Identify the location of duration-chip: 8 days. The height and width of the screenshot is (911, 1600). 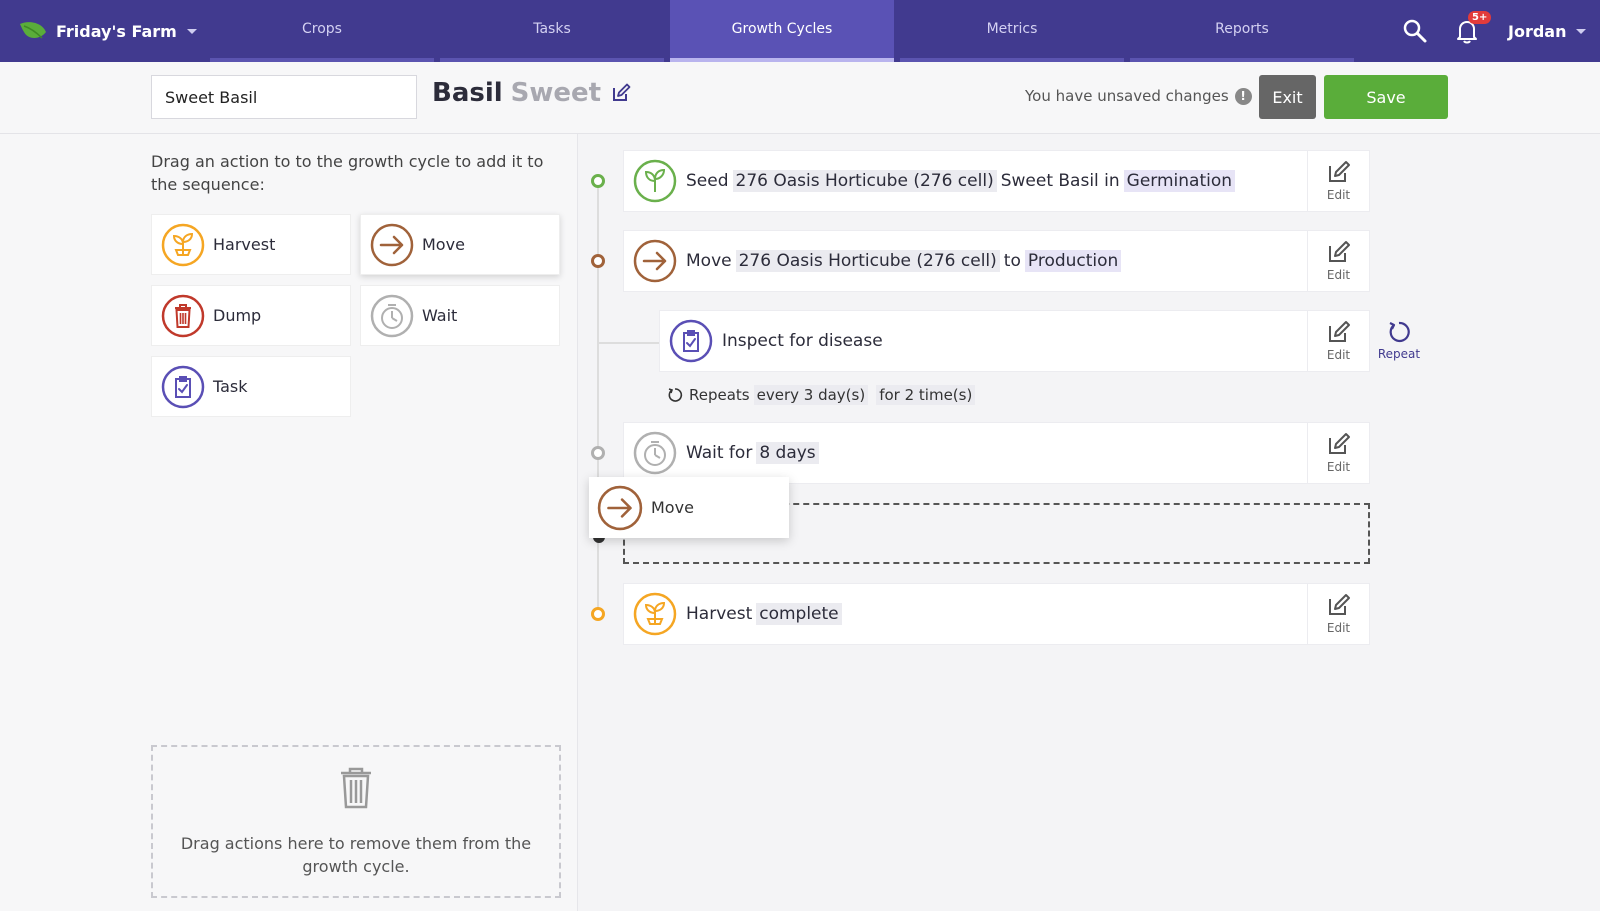
(787, 453).